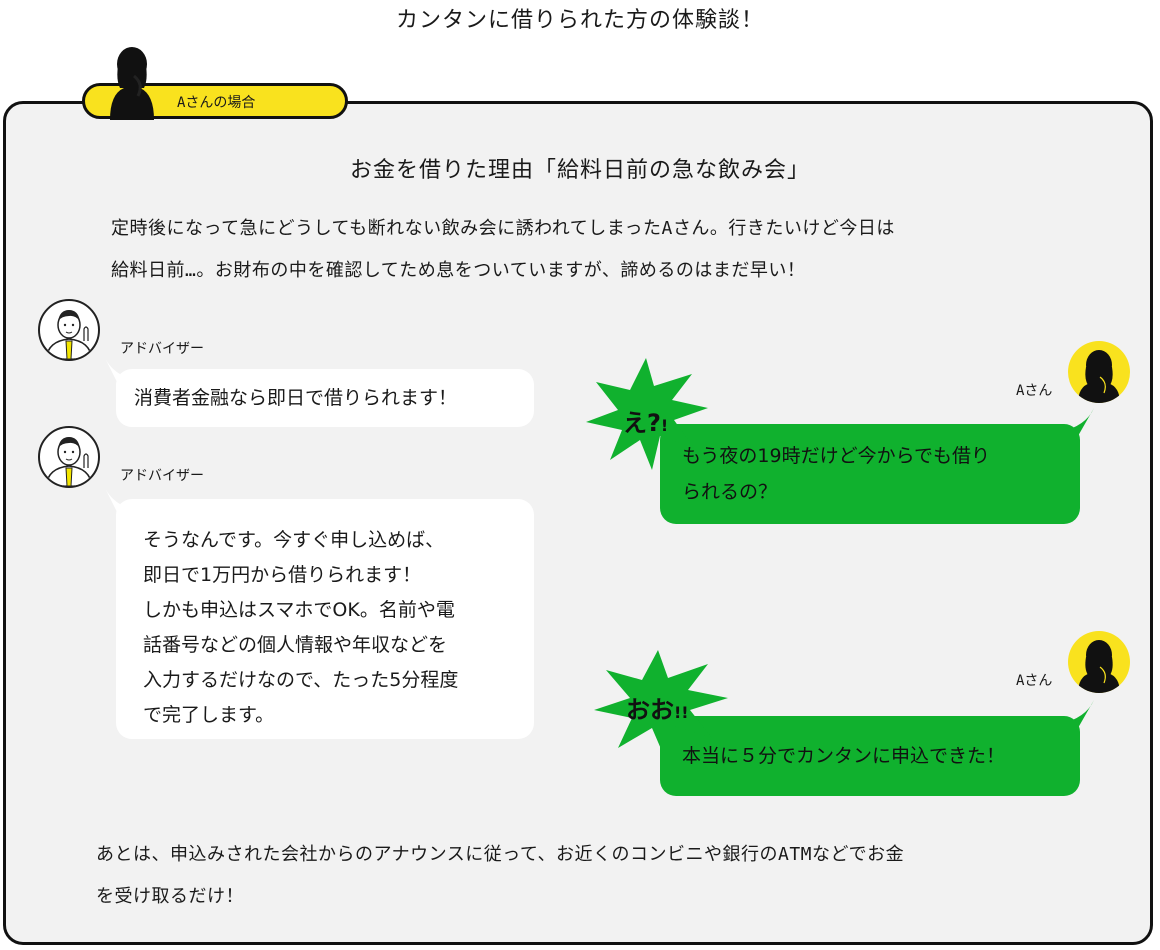 The width and height of the screenshot is (1160, 950). I want to click on section-heading: お金を借りた理由「給料日前の急な飲み会」, so click(579, 170).